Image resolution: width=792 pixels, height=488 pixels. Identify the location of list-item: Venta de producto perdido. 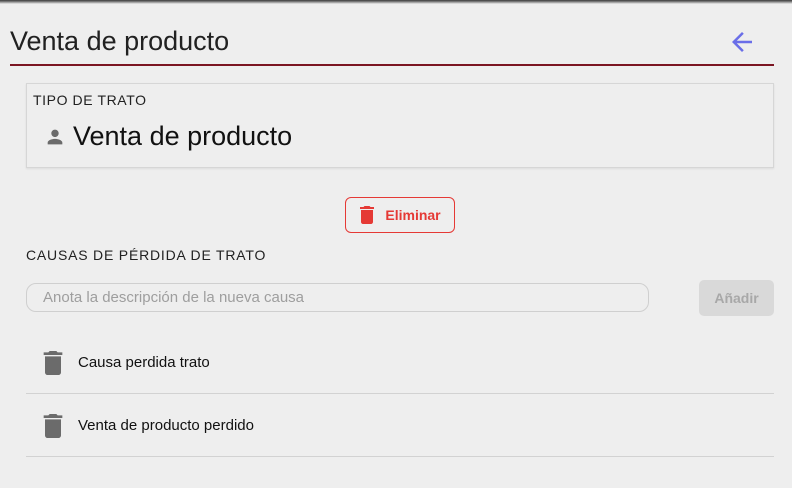
(400, 425).